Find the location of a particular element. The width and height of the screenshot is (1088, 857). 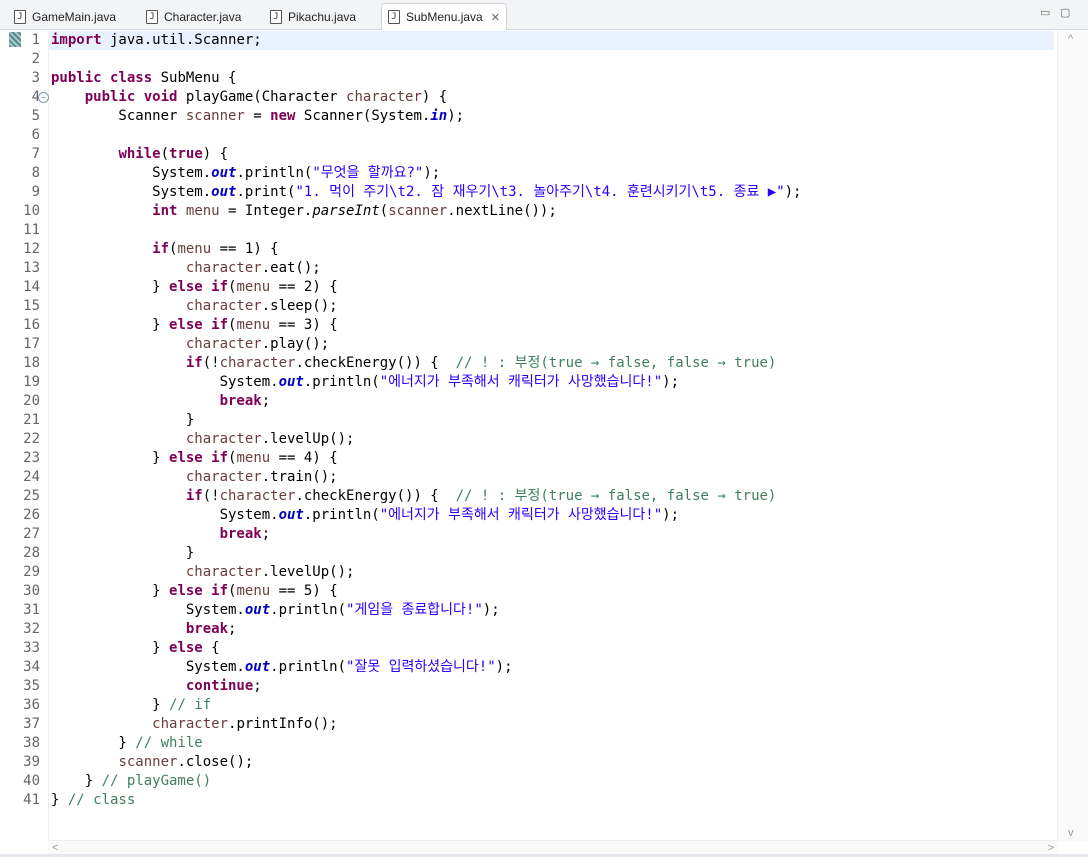

vertical-scrollbar: ^ v is located at coordinates (1072, 436).